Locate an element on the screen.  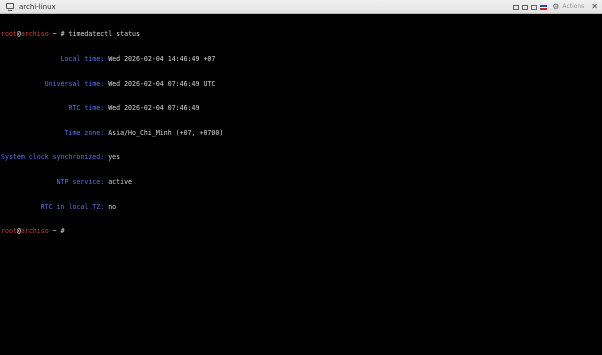
row-value: yes is located at coordinates (112, 157).